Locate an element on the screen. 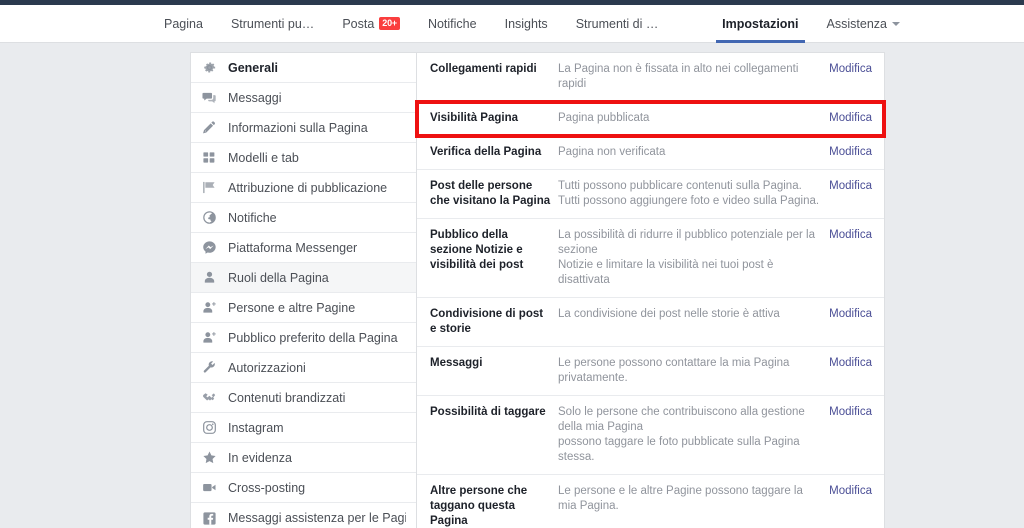 The image size is (1024, 528). nav-secondary-tabs: Impostazioni Assistenza is located at coordinates (866, 24).